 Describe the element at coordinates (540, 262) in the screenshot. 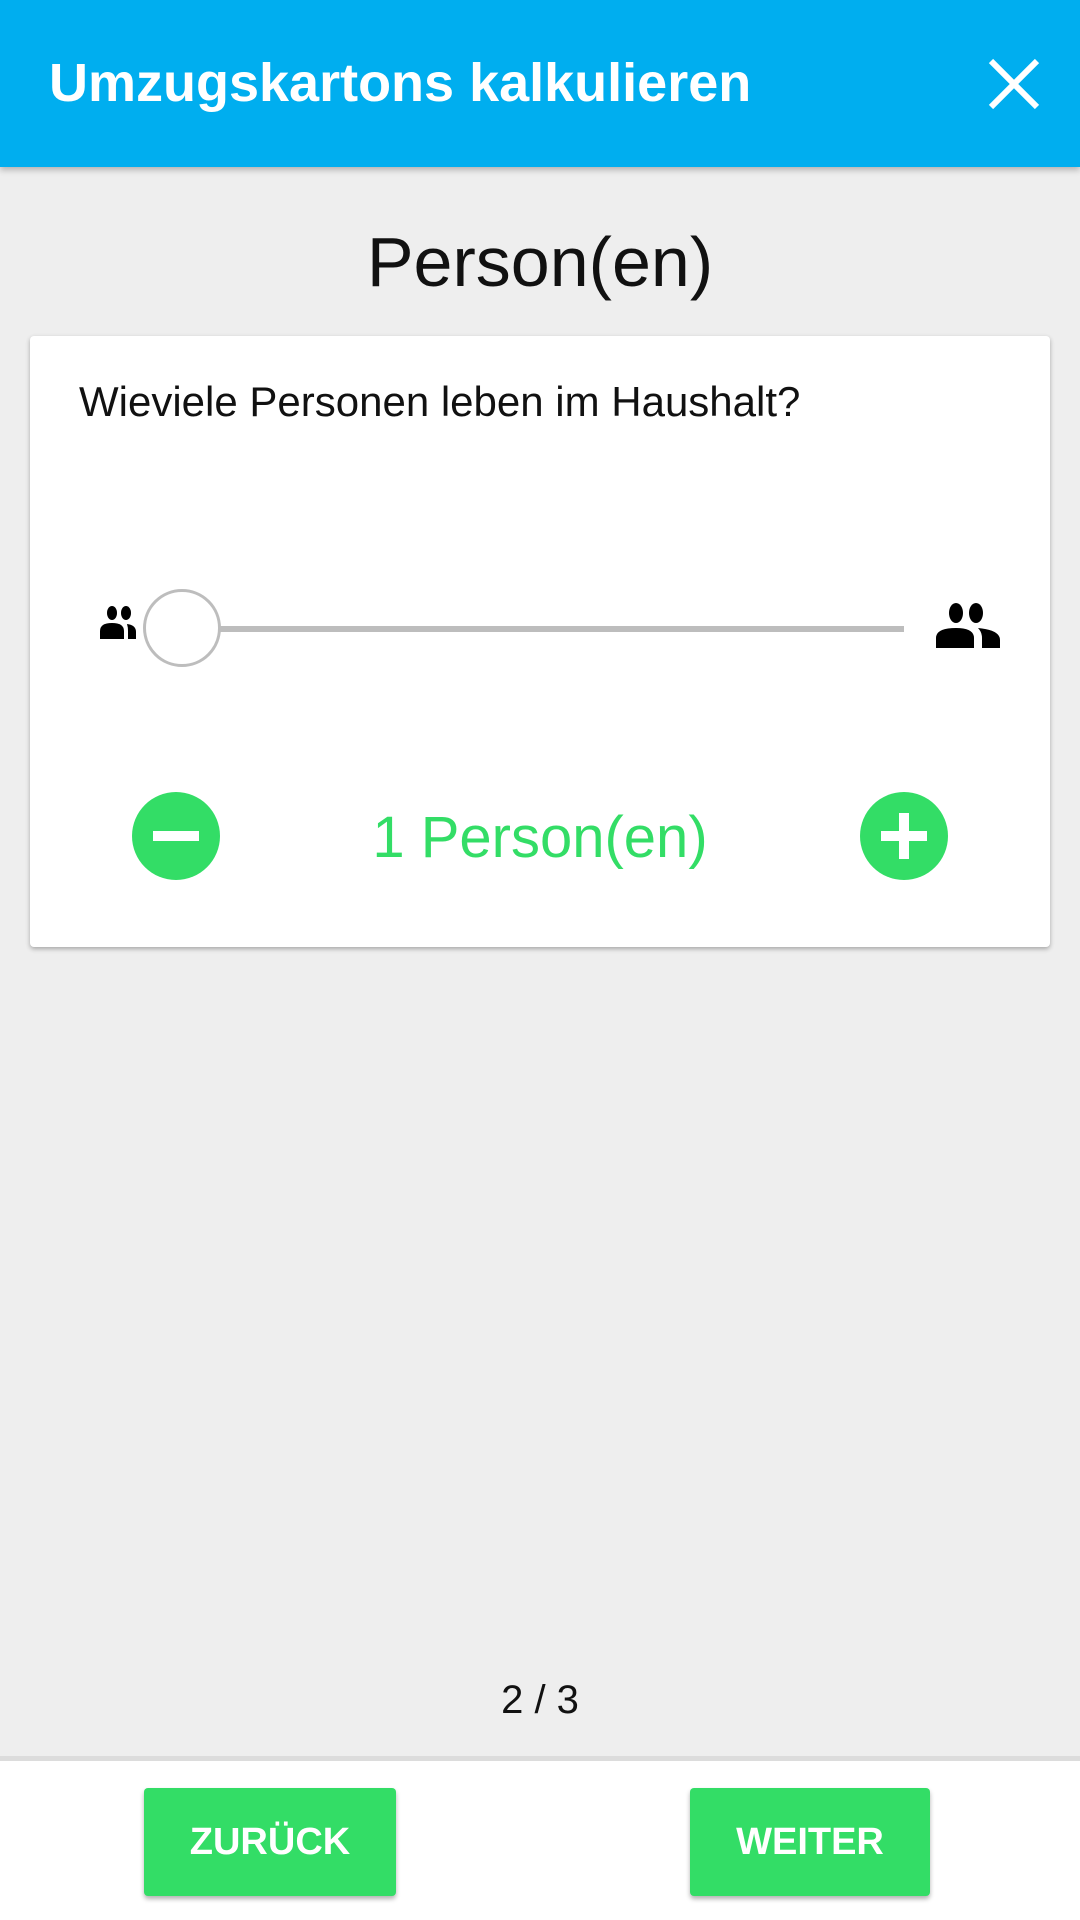

I see `page-title: Person(en)` at that location.